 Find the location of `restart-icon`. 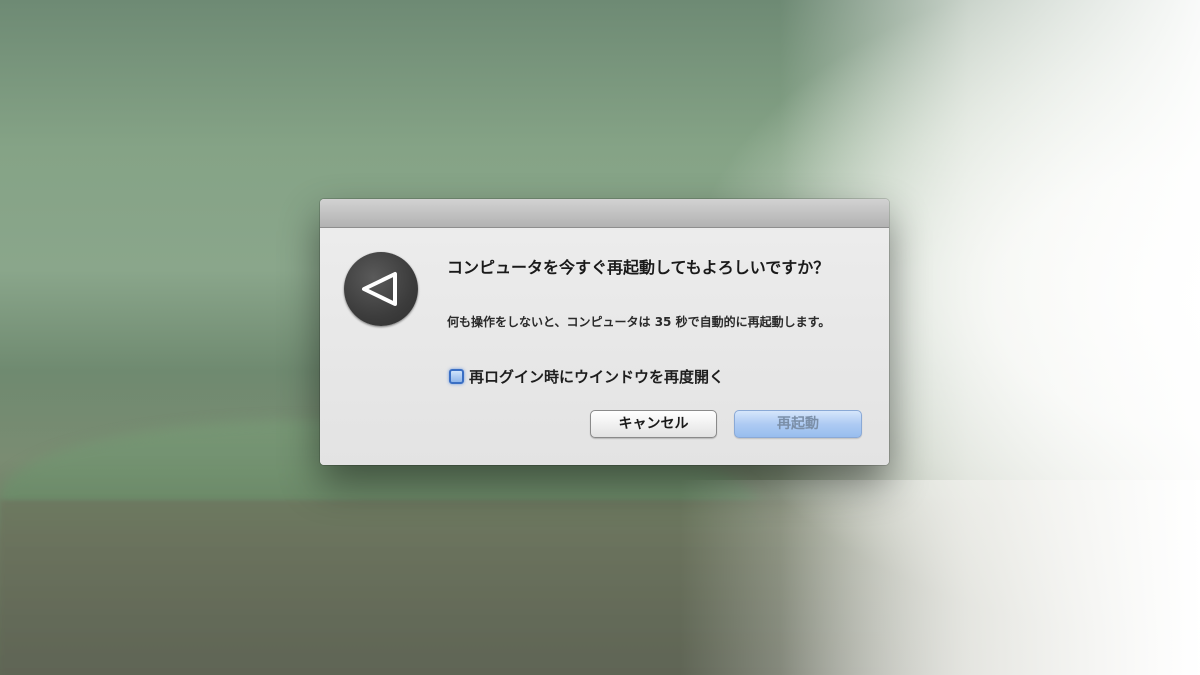

restart-icon is located at coordinates (381, 289).